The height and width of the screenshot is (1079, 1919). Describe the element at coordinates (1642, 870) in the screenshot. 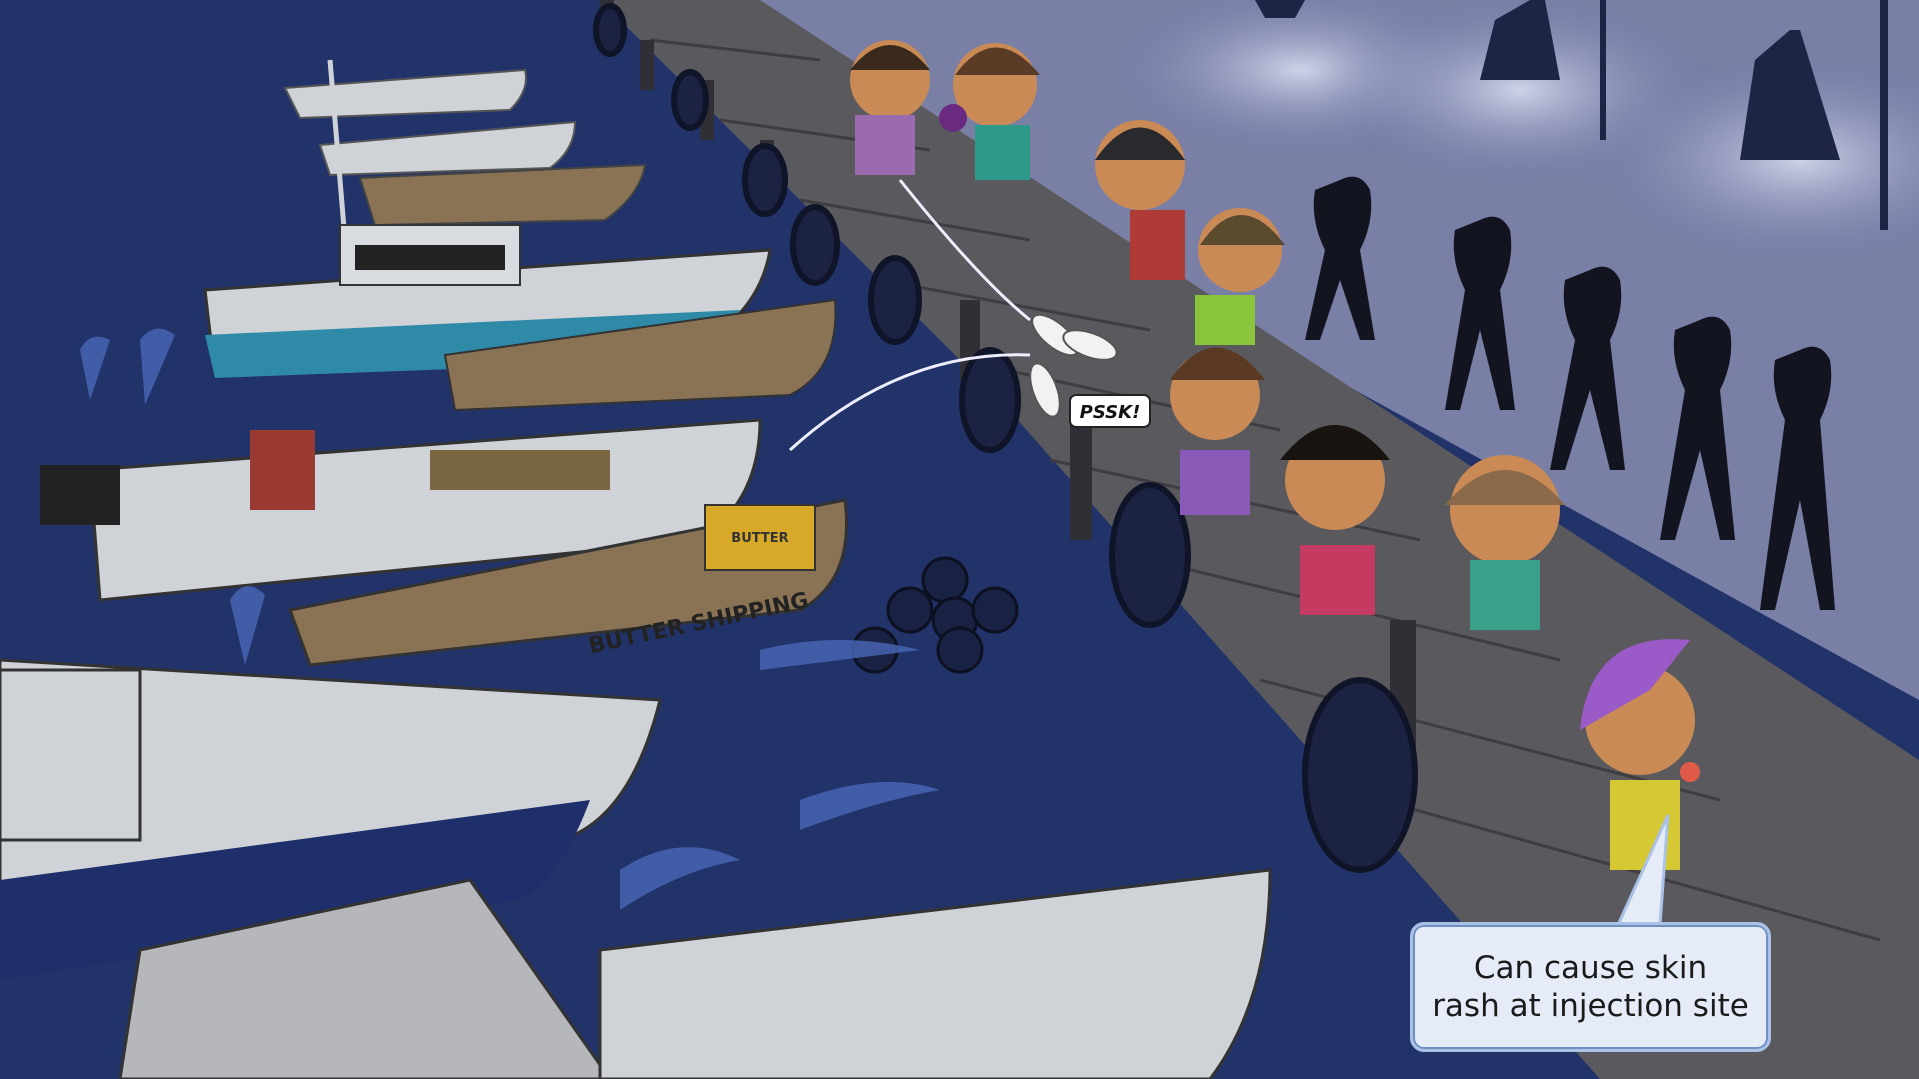

I see `callout-tail` at that location.